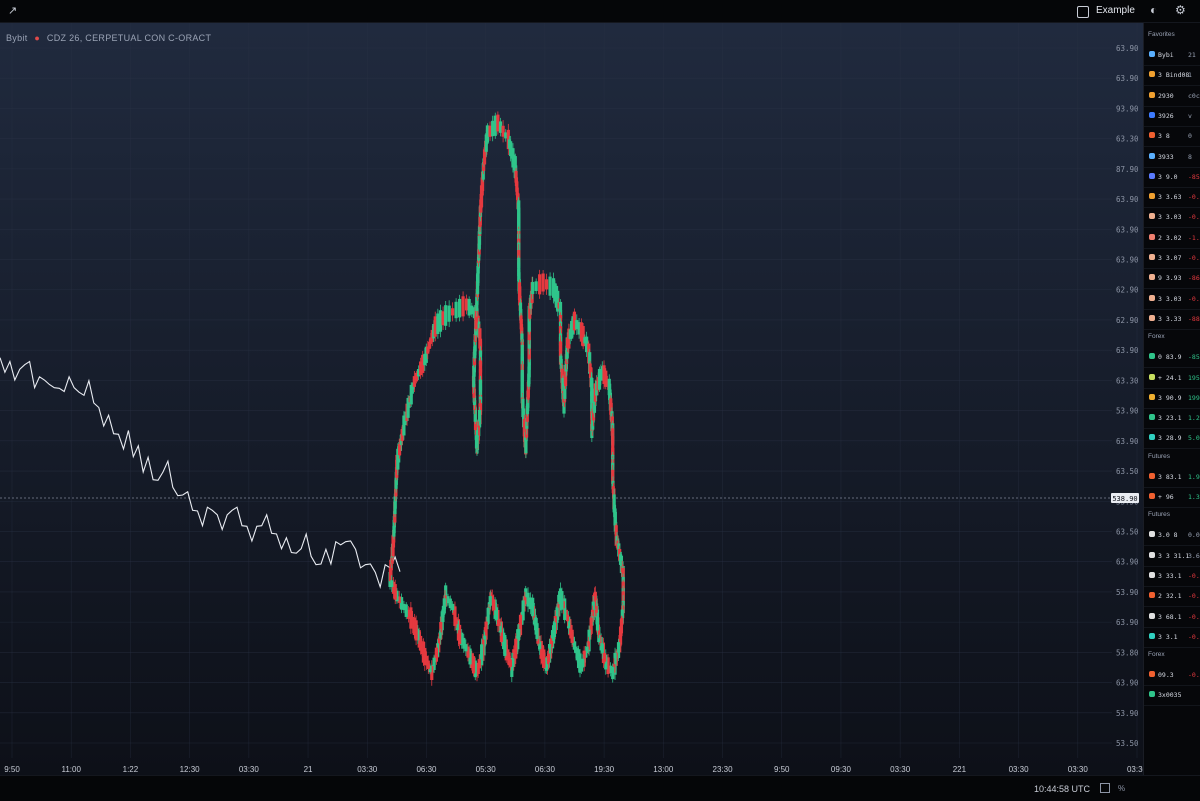 This screenshot has width=1200, height=801. Describe the element at coordinates (1194, 237) in the screenshot. I see `price-change: -1.7` at that location.